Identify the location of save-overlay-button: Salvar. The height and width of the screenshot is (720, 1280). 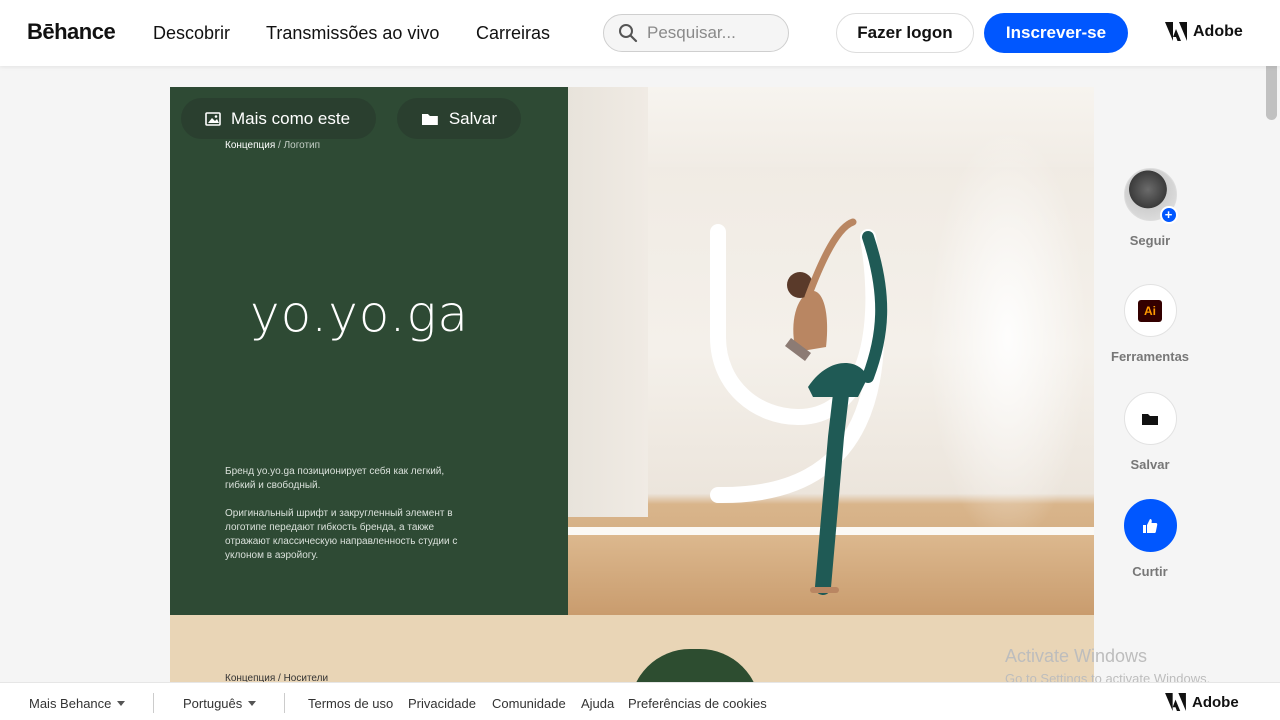
(459, 118).